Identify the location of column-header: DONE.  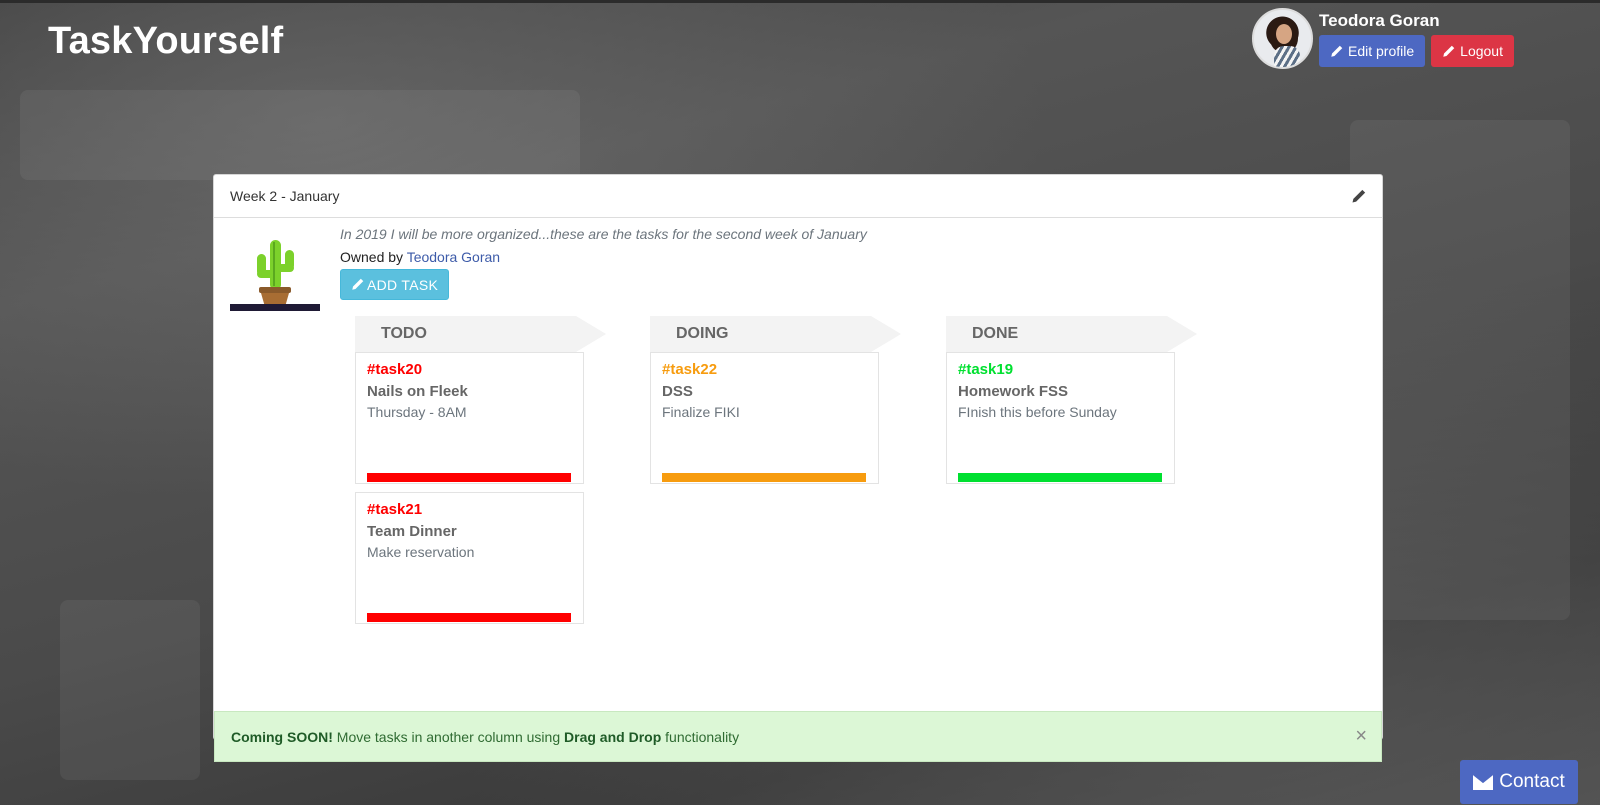
(1071, 334).